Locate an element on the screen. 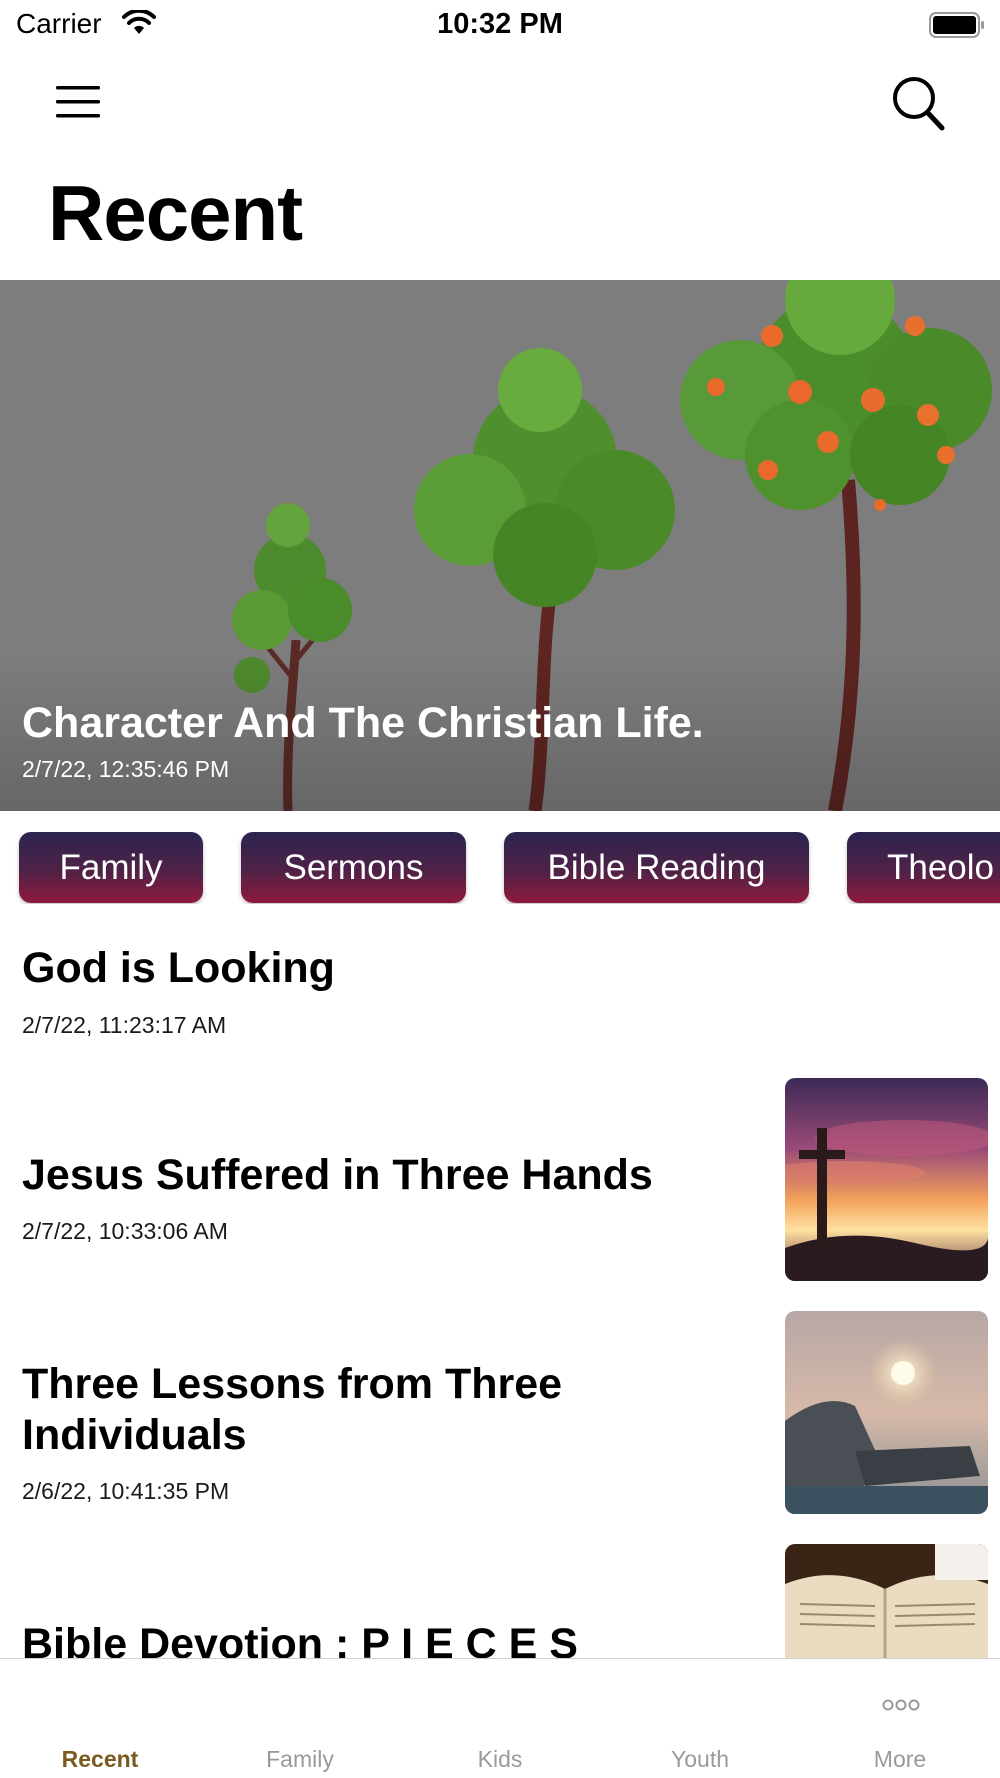 The image size is (1000, 1778). featured-date: 2/7/22, 12:35:46 PM is located at coordinates (126, 769).